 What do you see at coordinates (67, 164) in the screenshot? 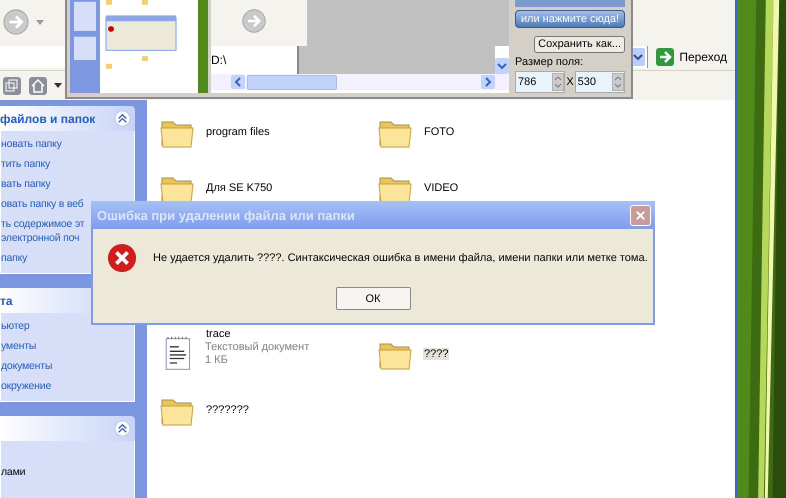
I see `task-link: тить папку` at bounding box center [67, 164].